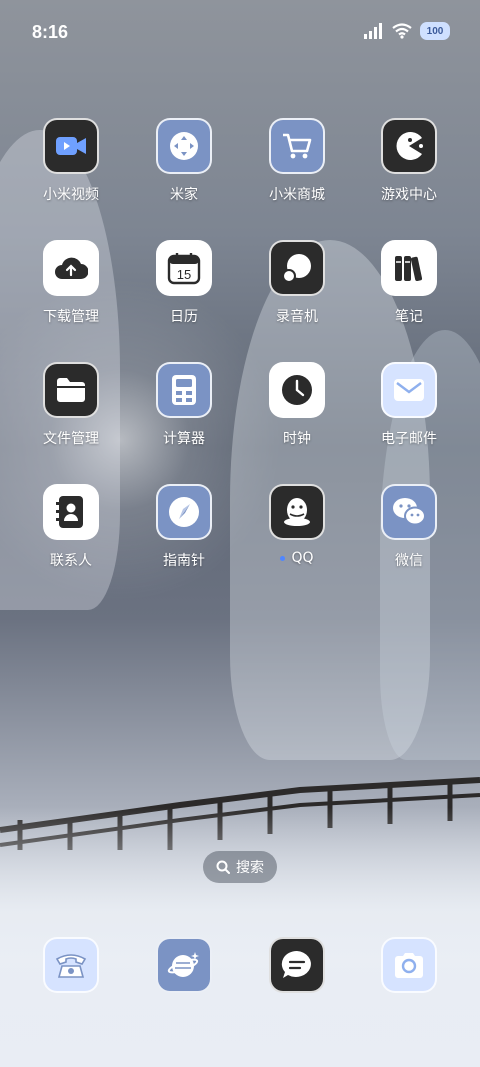 The height and width of the screenshot is (1067, 480). I want to click on books-icon, so click(409, 268).